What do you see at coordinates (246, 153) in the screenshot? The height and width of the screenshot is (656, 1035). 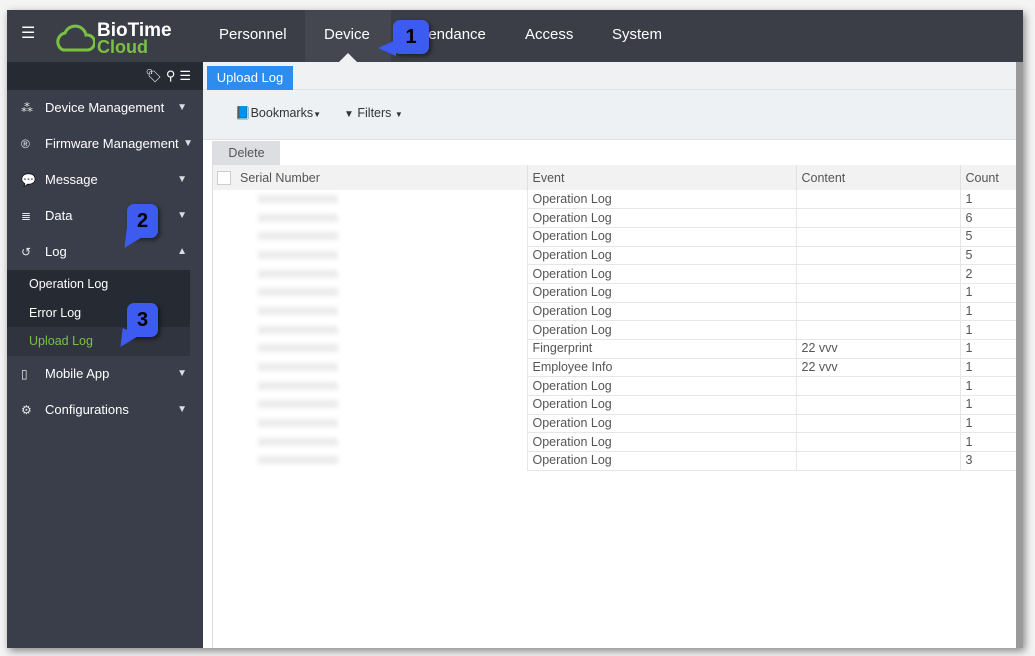 I see `delete-button: Delete` at bounding box center [246, 153].